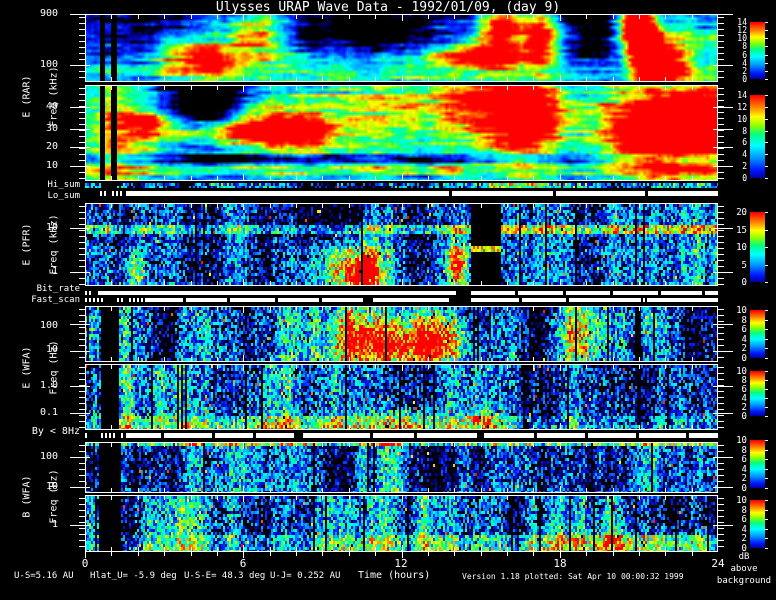 Image resolution: width=776 pixels, height=600 pixels. What do you see at coordinates (744, 581) in the screenshot?
I see `colorbar-caption-background: background` at bounding box center [744, 581].